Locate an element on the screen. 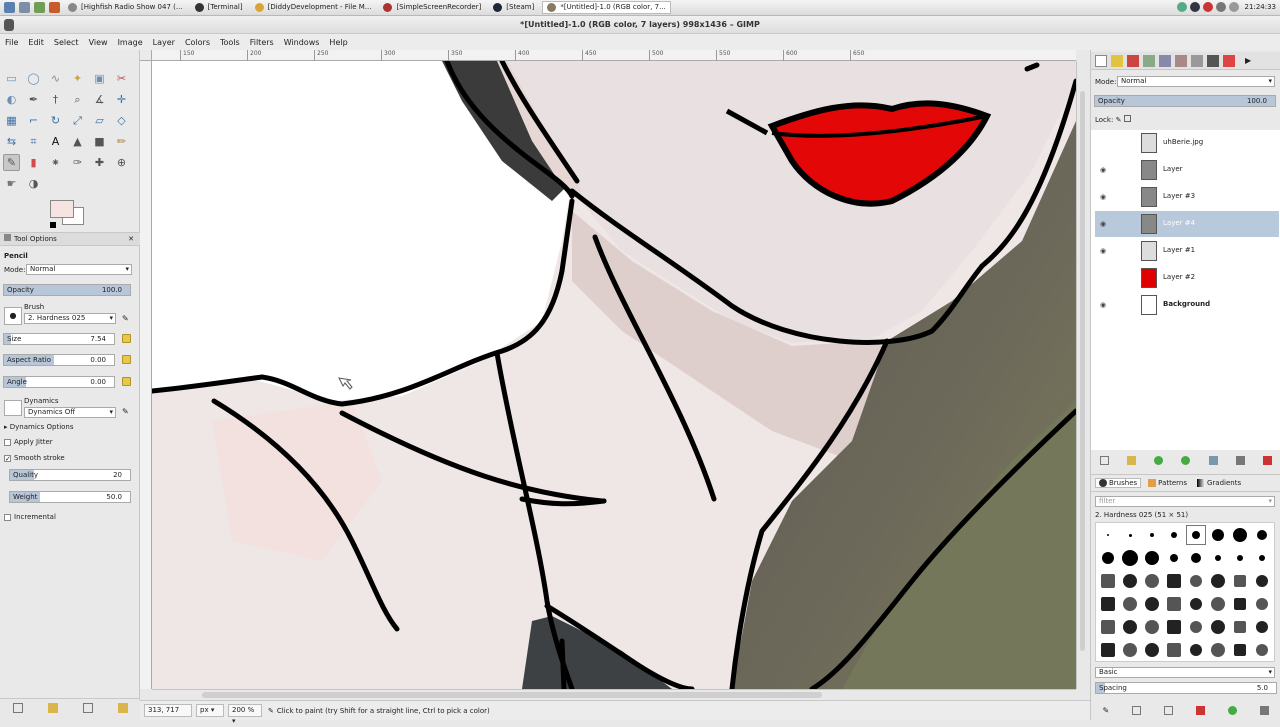 This screenshot has width=1280, height=727. ink-icon: ✑ is located at coordinates (77, 162).